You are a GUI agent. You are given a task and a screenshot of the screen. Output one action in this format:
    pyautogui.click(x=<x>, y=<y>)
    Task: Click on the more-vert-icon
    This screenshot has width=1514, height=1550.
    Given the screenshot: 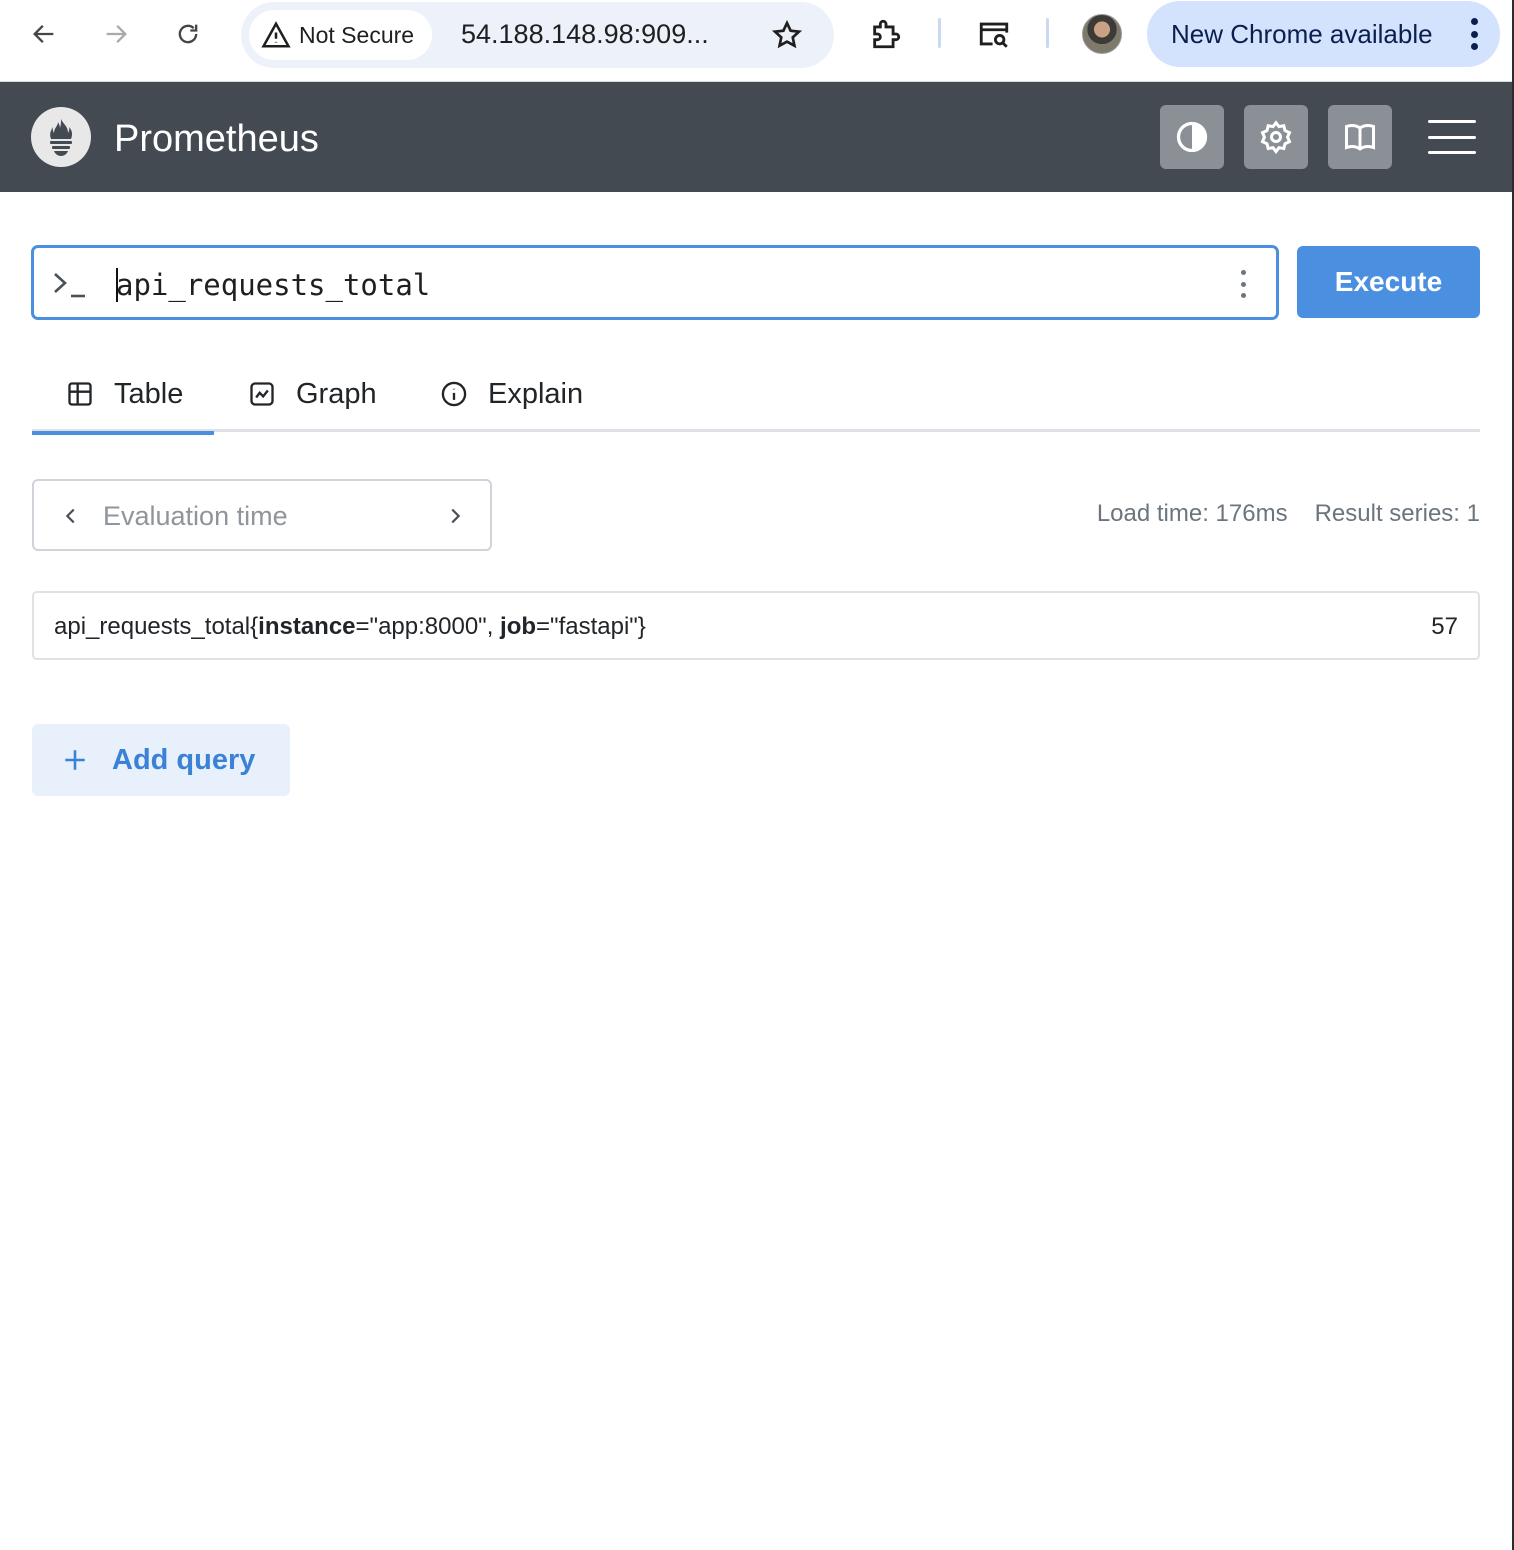 What is the action you would take?
    pyautogui.click(x=1474, y=34)
    